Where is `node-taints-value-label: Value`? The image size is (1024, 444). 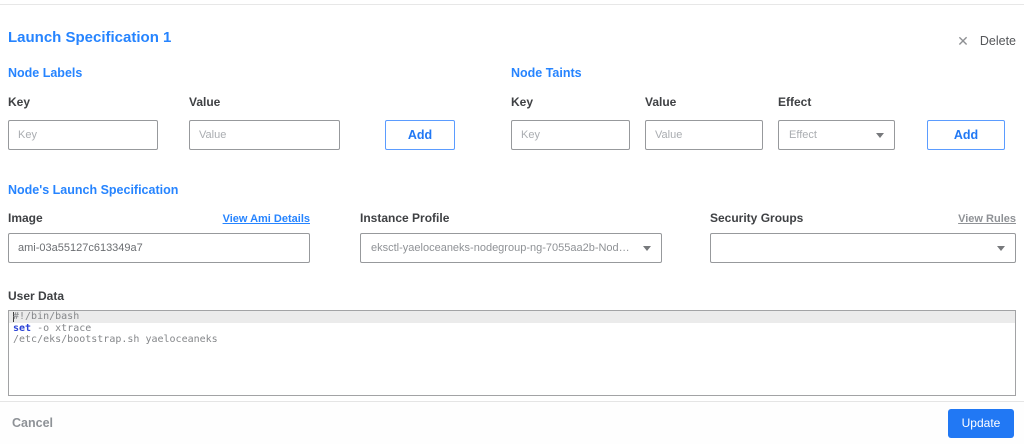
node-taints-value-label: Value is located at coordinates (661, 102).